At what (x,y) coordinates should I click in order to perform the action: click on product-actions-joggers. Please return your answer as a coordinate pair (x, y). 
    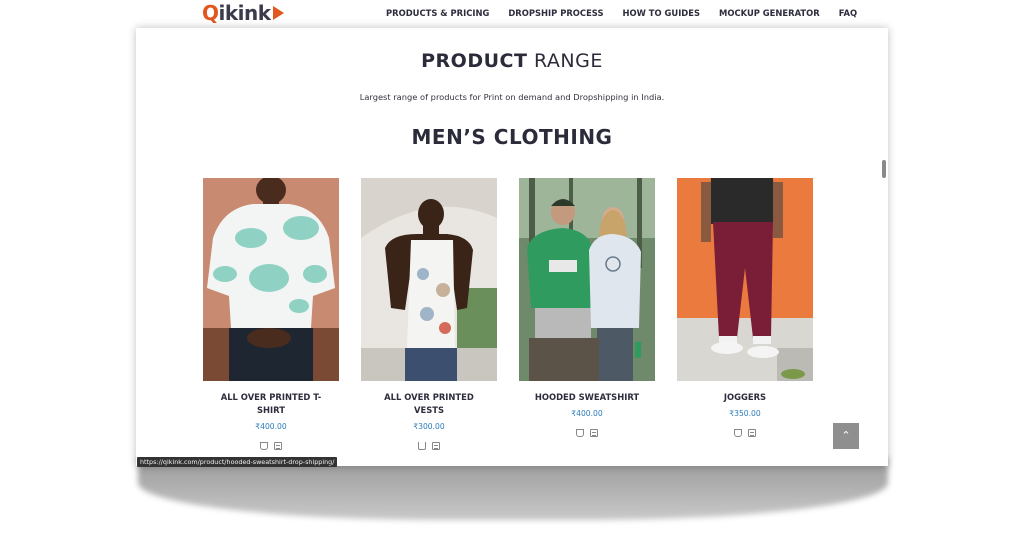
    Looking at the image, I should click on (745, 433).